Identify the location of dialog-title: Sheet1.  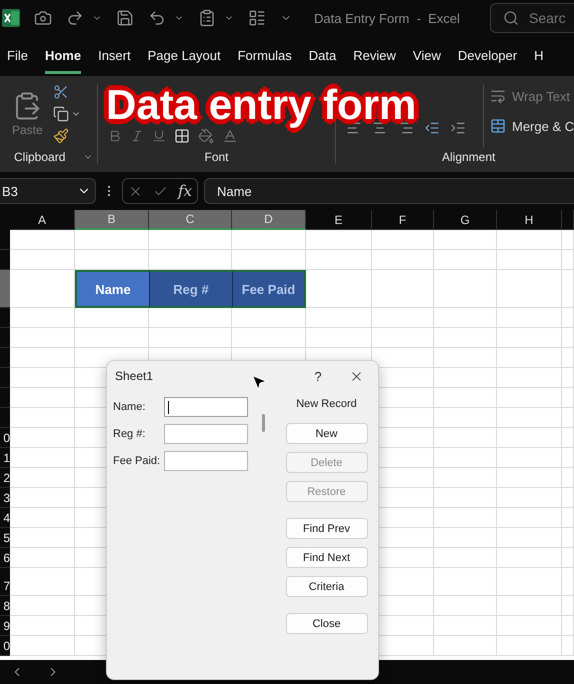
(134, 376).